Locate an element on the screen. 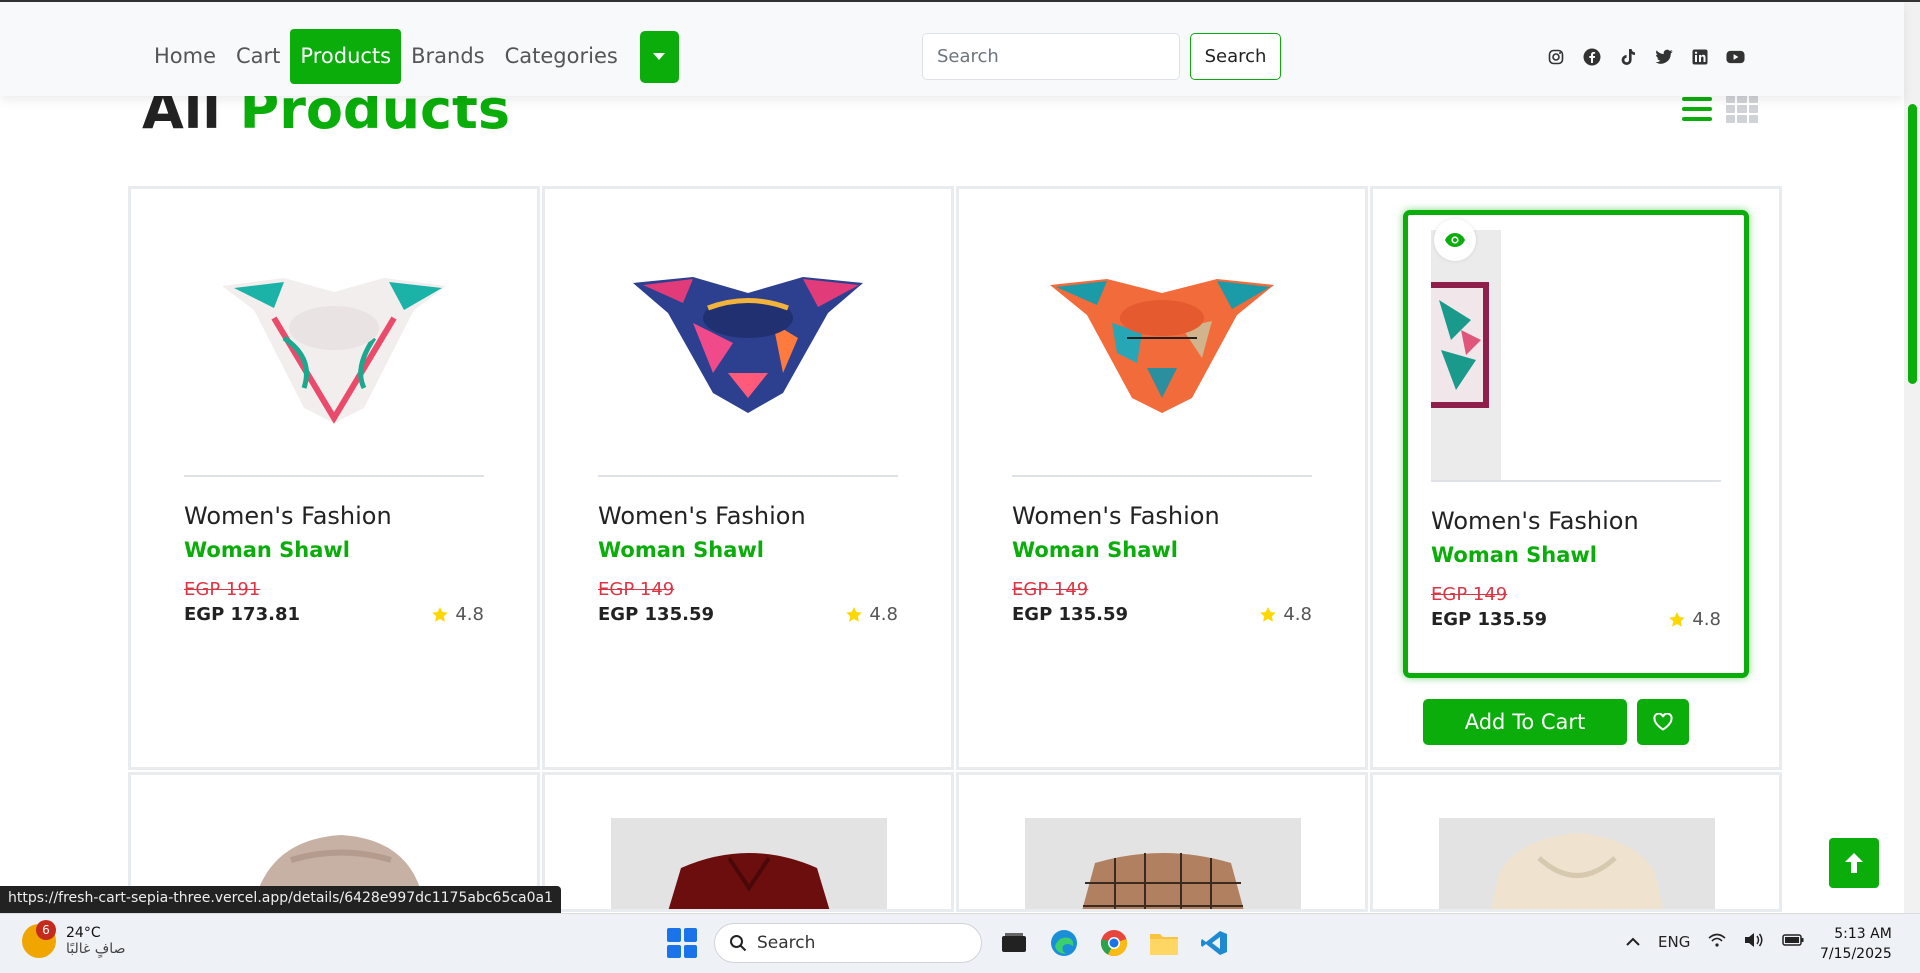 This screenshot has height=973, width=1920. clock-time: 5:13 AM is located at coordinates (1863, 934).